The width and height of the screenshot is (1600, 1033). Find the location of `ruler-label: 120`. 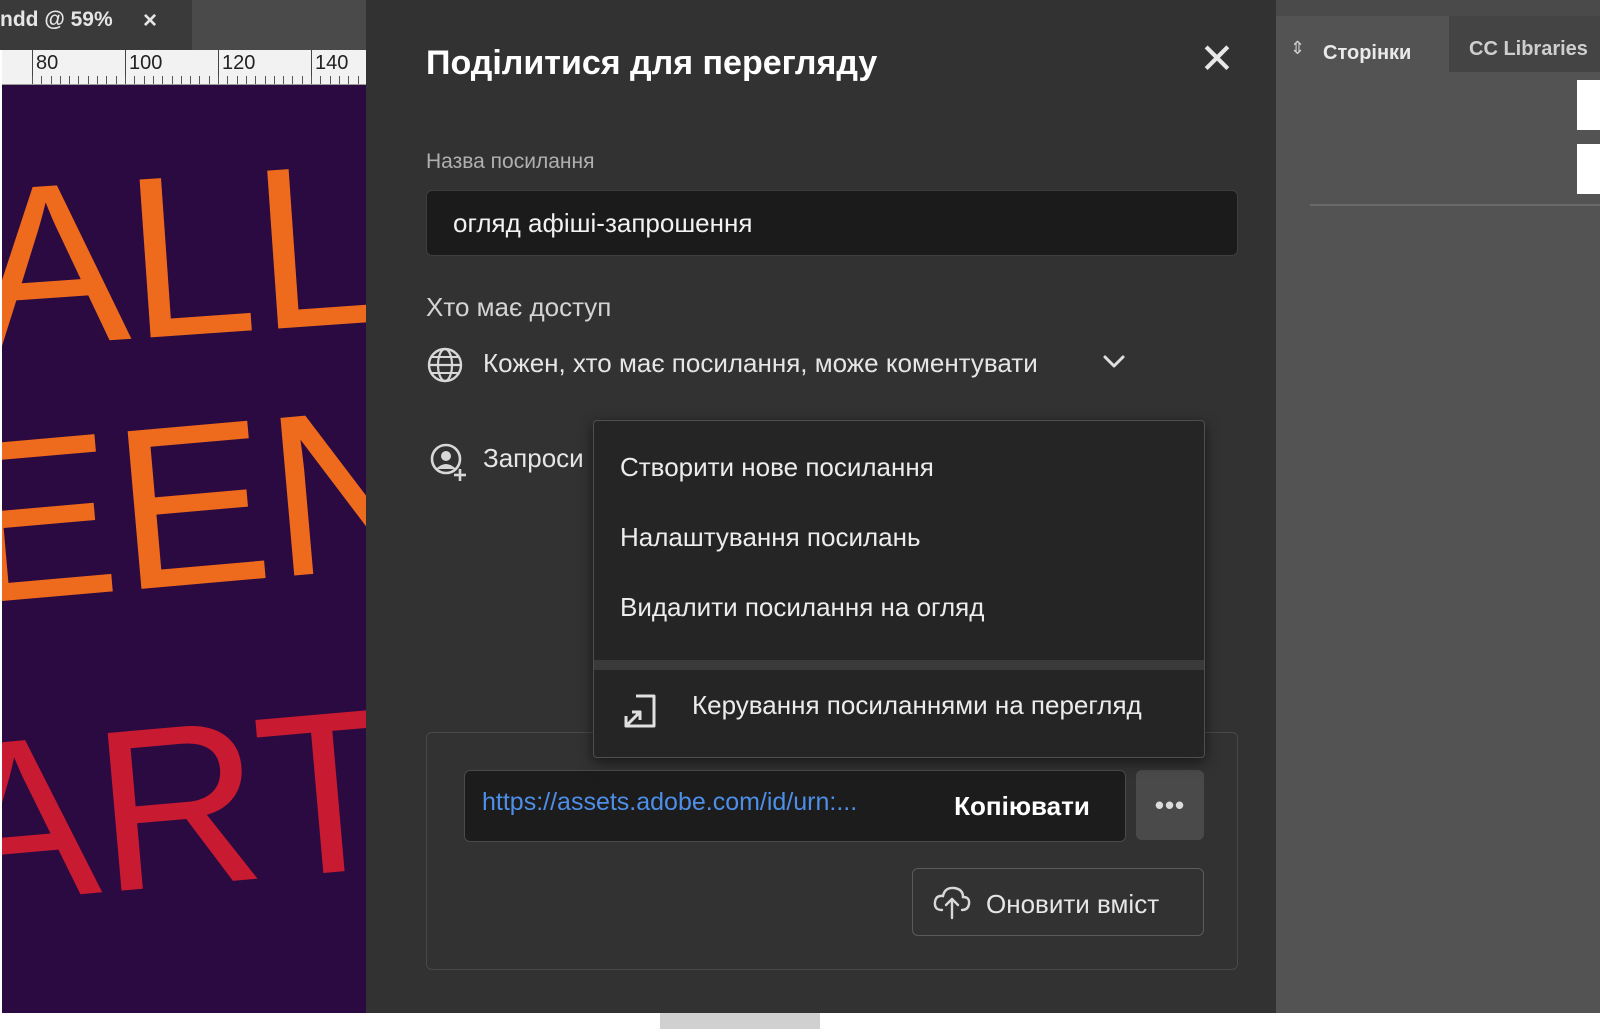

ruler-label: 120 is located at coordinates (239, 63).